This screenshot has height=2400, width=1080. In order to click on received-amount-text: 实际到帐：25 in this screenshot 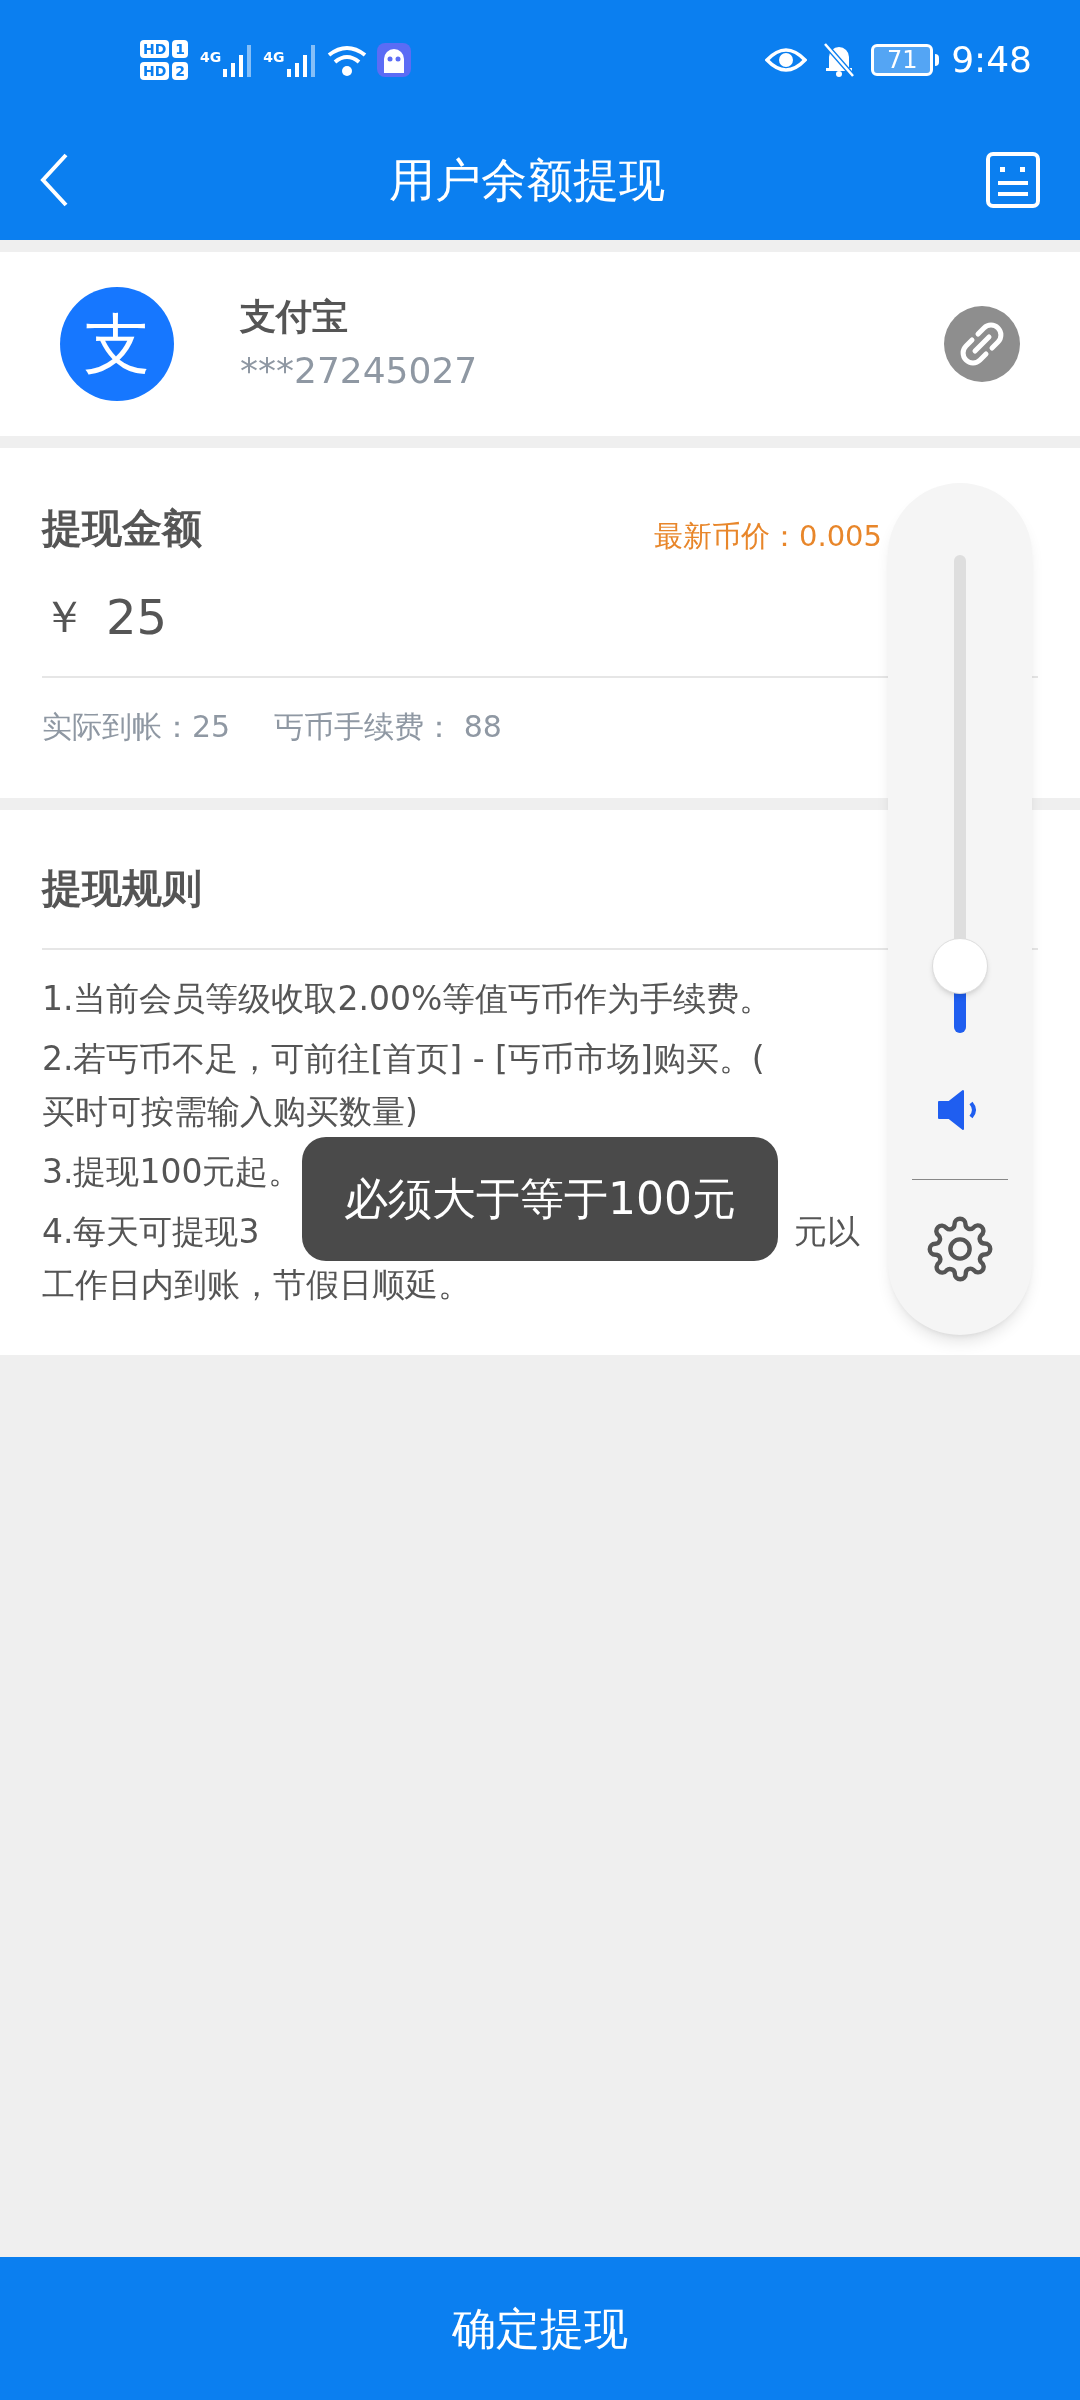, I will do `click(136, 727)`.